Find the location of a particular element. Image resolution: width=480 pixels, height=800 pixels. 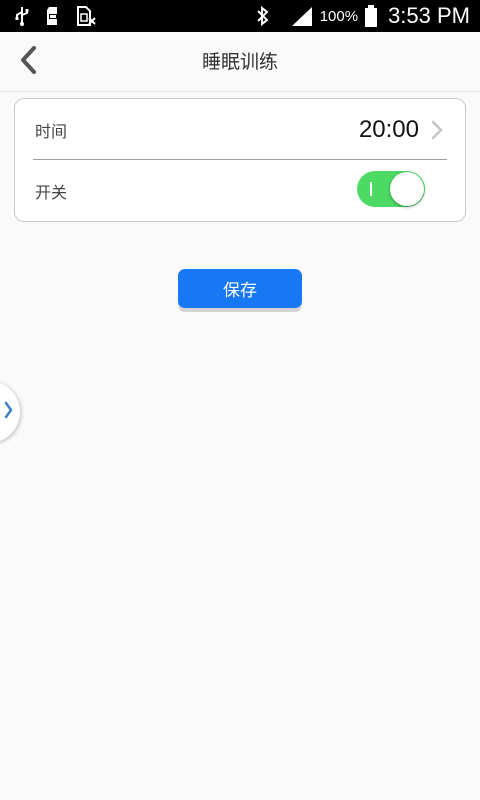

settings-card: 时间 20:00 开关 is located at coordinates (240, 160).